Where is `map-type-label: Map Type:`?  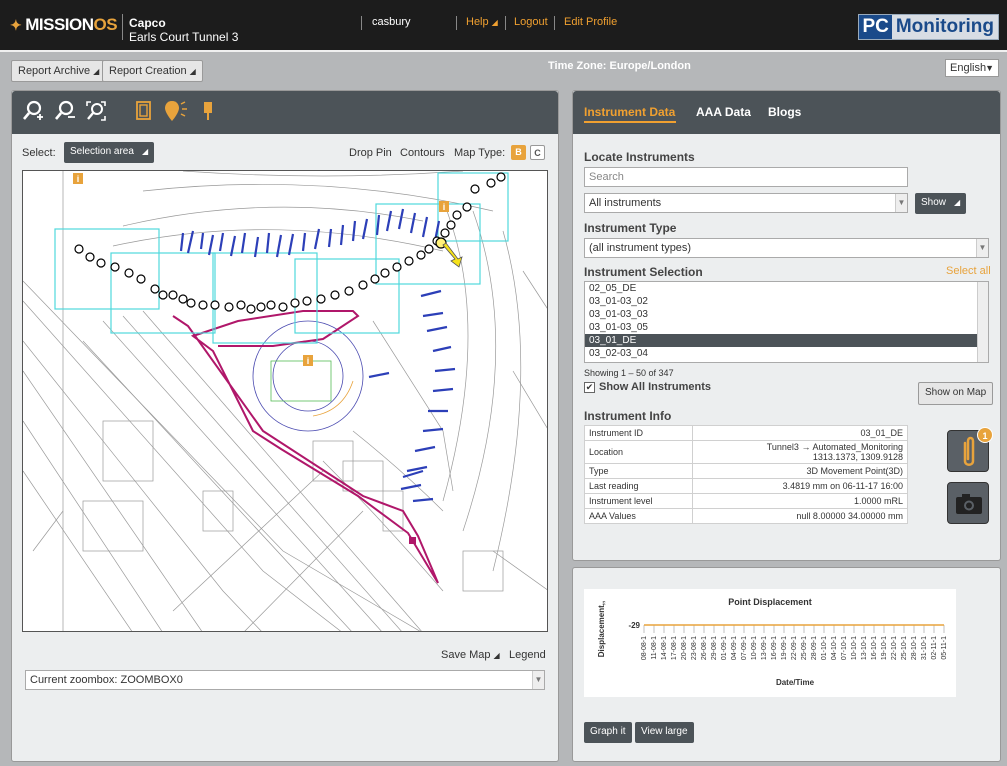
map-type-label: Map Type: is located at coordinates (480, 153).